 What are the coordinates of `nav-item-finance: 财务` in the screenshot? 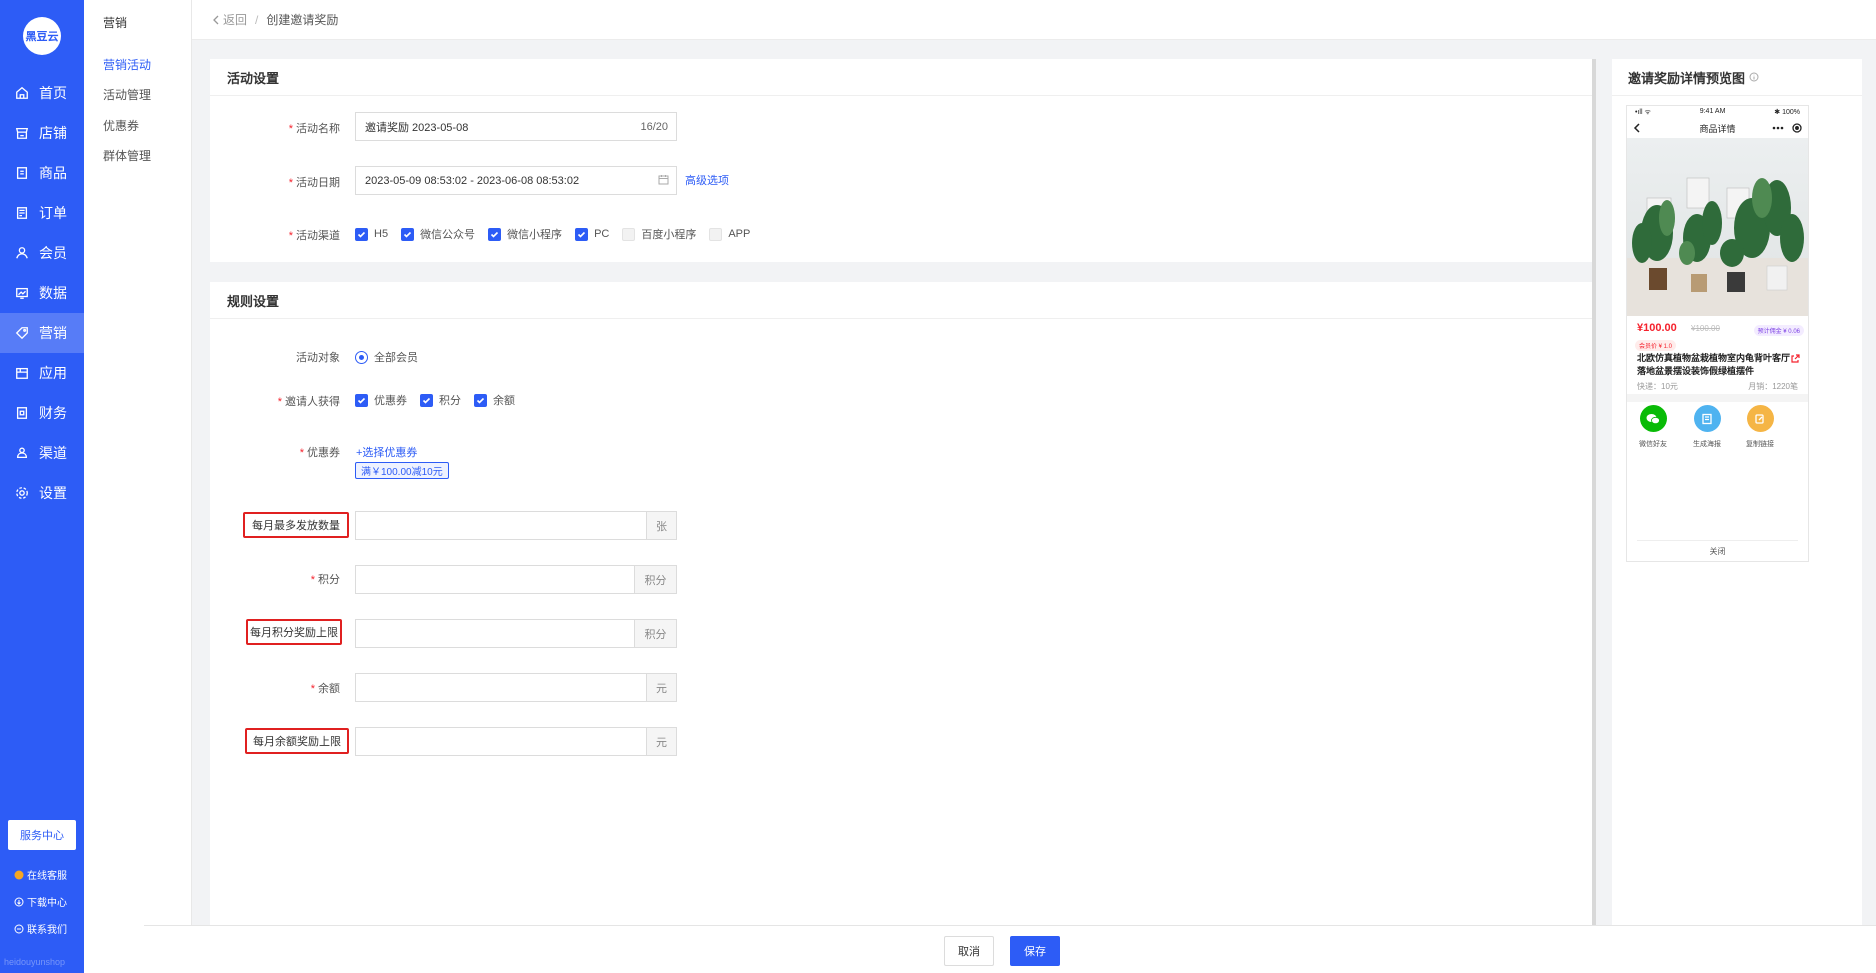 It's located at (42, 413).